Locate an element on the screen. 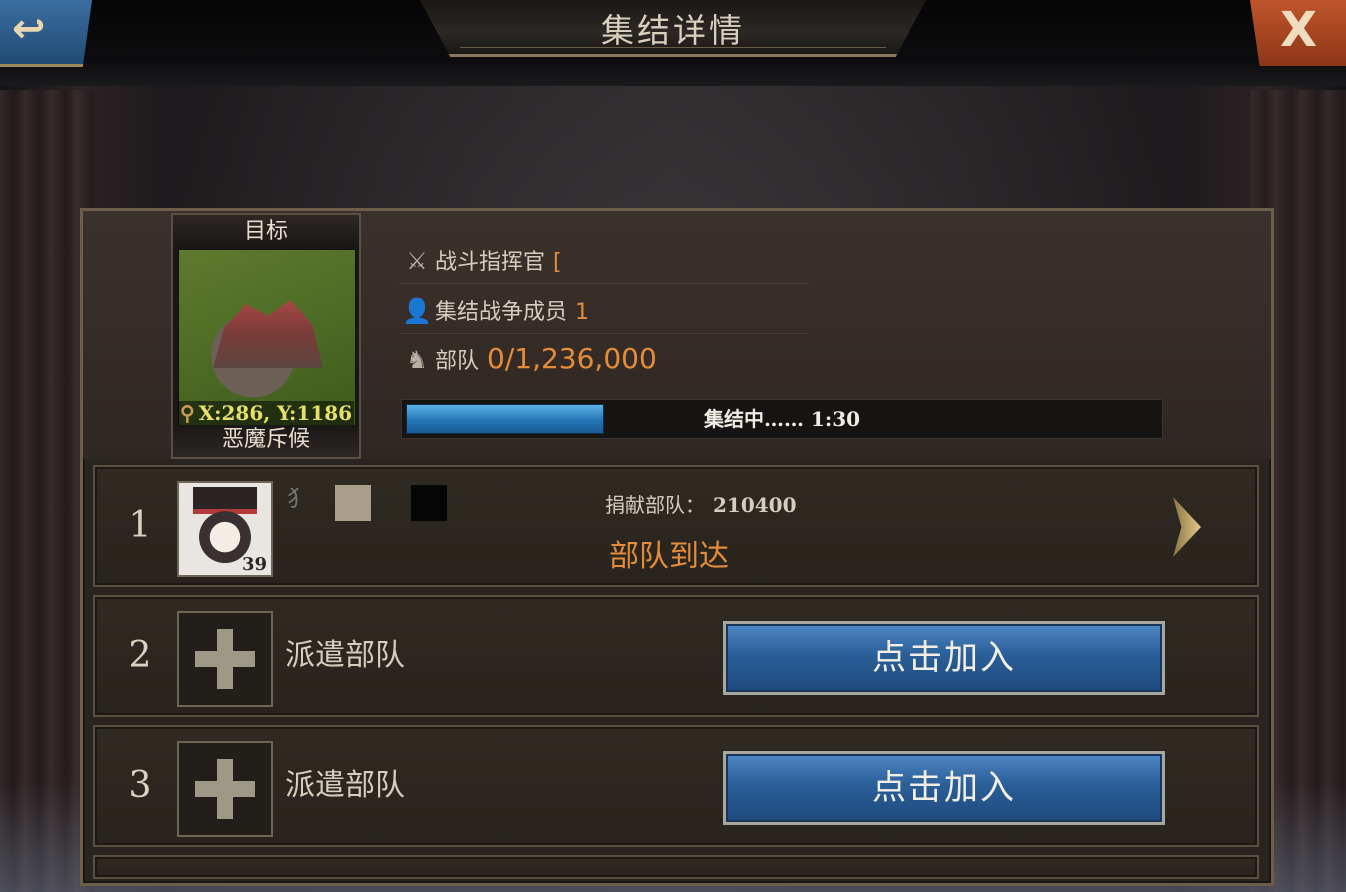  contribution-label: 捐献部队： is located at coordinates (655, 505).